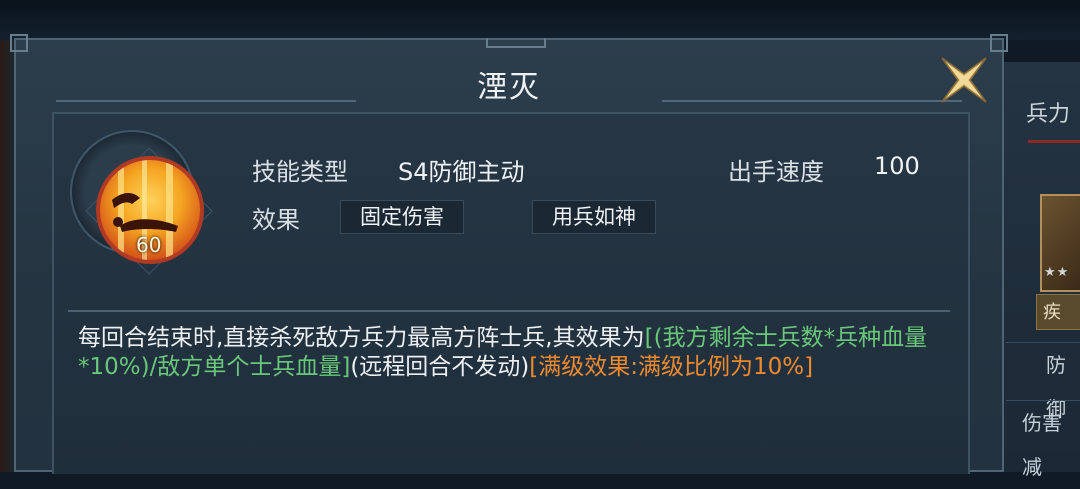 This screenshot has width=1080, height=489. What do you see at coordinates (897, 166) in the screenshot?
I see `speed-value: 100` at bounding box center [897, 166].